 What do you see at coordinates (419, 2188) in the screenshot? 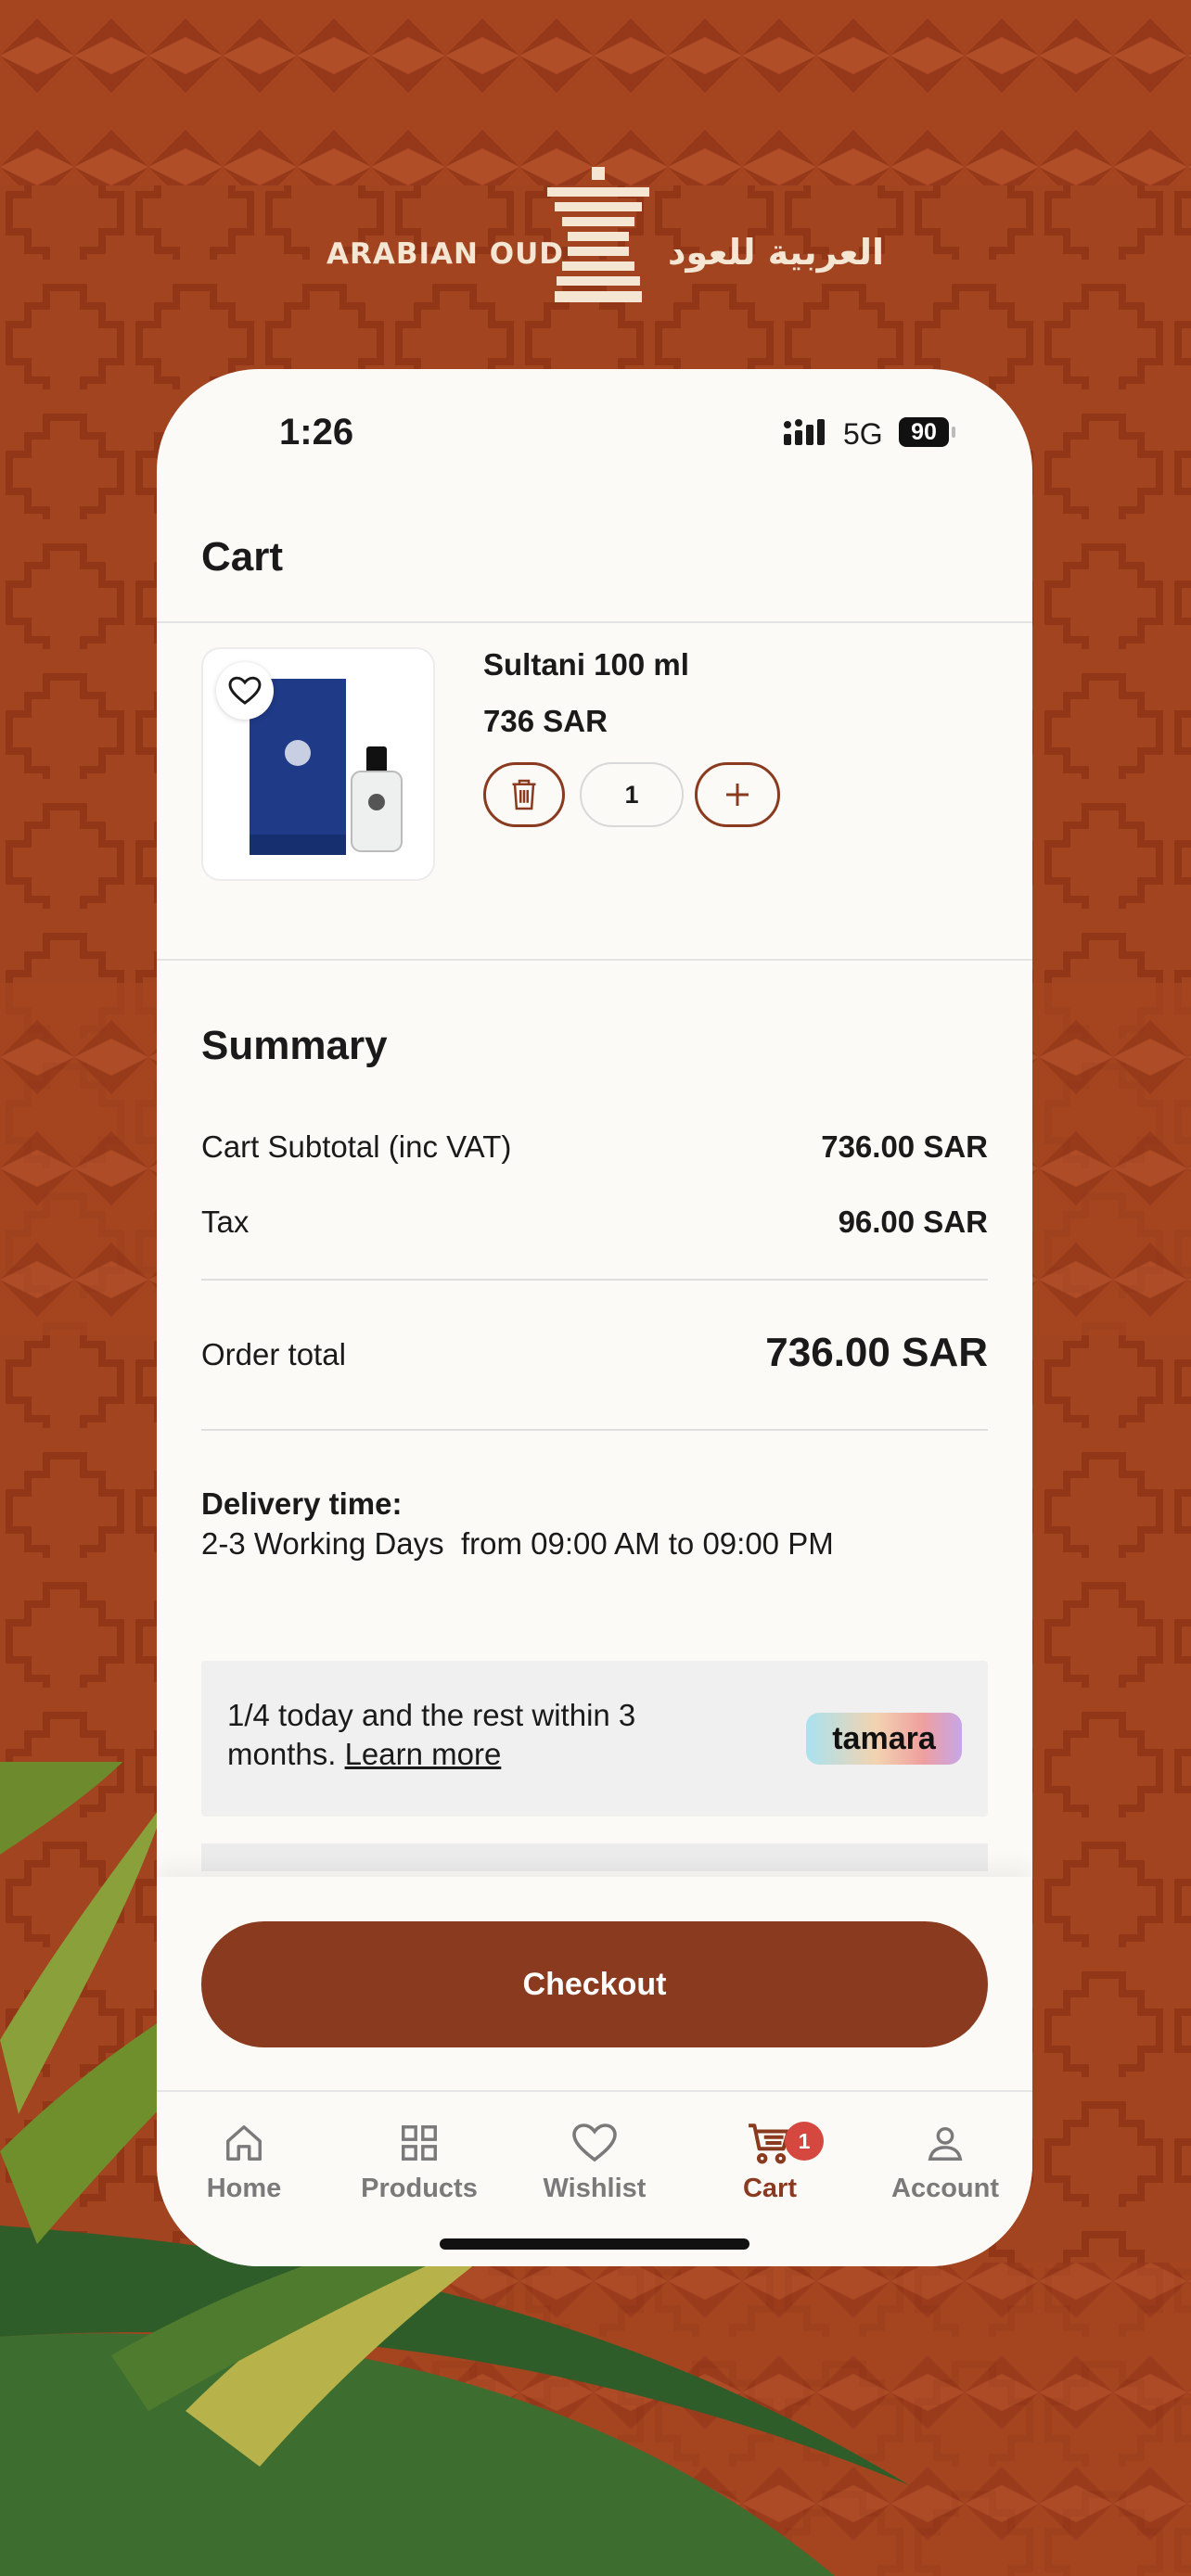
I see `tab-products-label: Products` at bounding box center [419, 2188].